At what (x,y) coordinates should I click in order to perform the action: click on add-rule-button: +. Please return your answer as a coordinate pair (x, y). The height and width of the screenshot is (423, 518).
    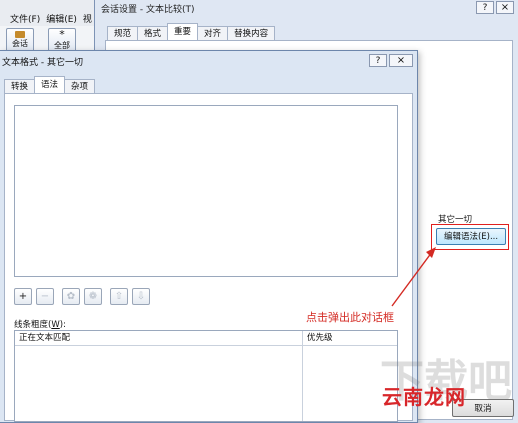
    Looking at the image, I should click on (23, 296).